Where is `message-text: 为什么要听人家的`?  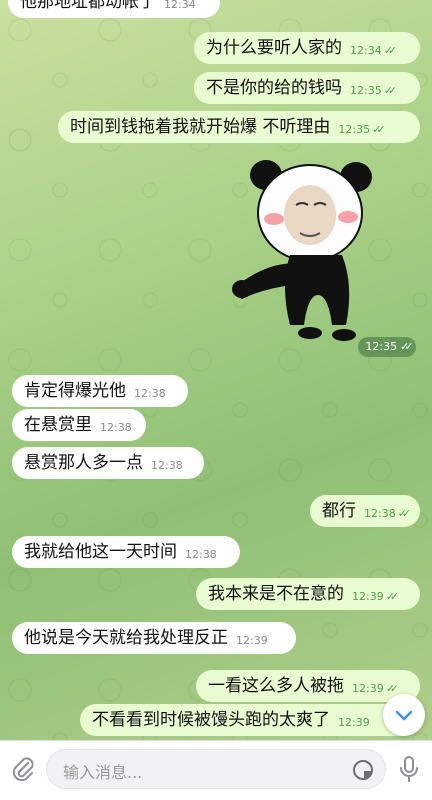 message-text: 为什么要听人家的 is located at coordinates (274, 48).